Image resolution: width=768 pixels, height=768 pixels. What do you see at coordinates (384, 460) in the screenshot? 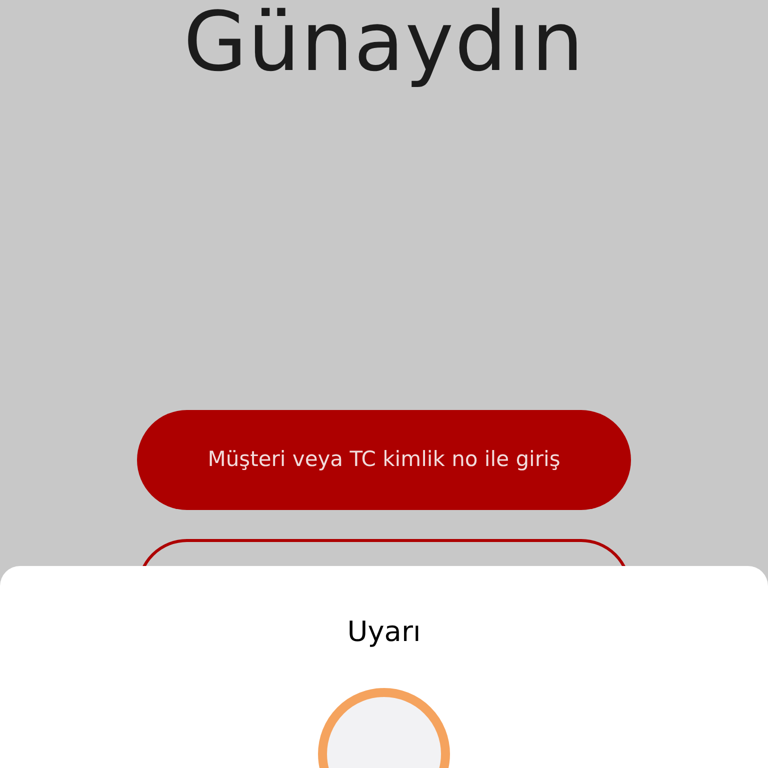
I see `login-button: Müşteri veya TC kimlik no ile giriş` at bounding box center [384, 460].